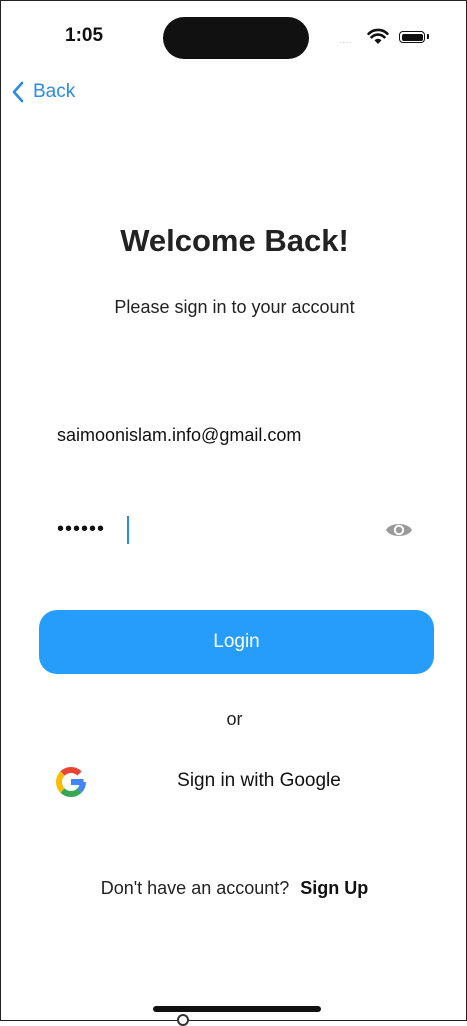 The height and width of the screenshot is (1026, 467). Describe the element at coordinates (234, 240) in the screenshot. I see `page-title: Welcome Back!` at that location.